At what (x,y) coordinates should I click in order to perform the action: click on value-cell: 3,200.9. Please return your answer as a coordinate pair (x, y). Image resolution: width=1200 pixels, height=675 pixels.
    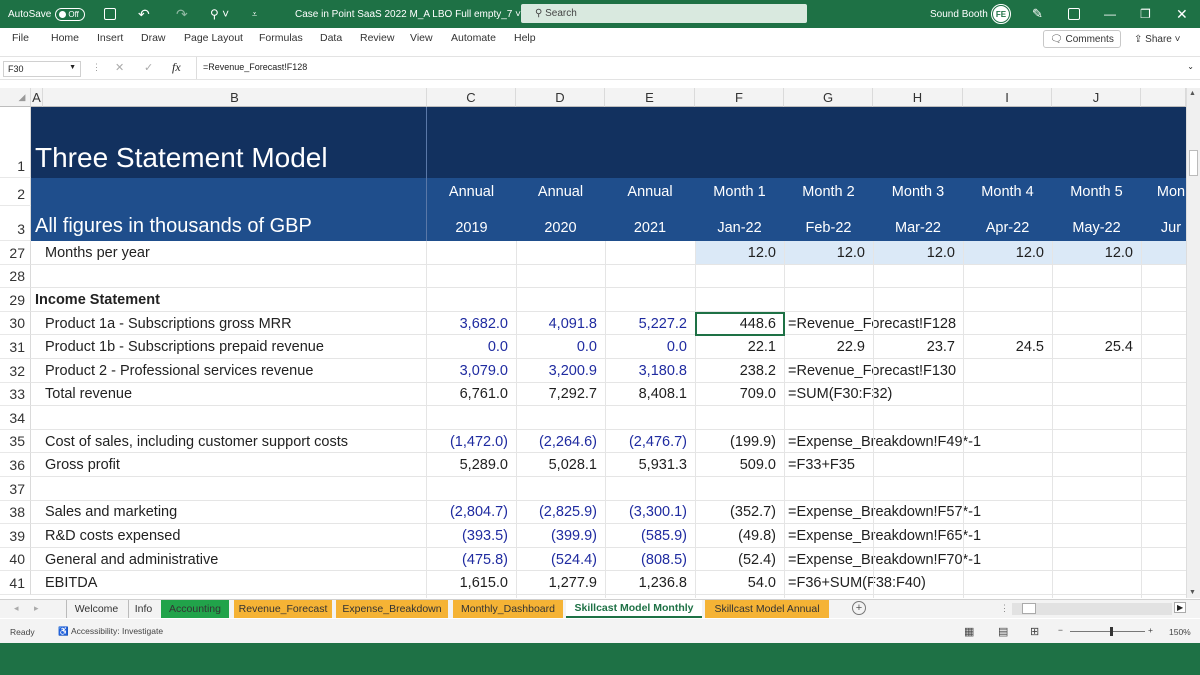
    Looking at the image, I should click on (560, 371).